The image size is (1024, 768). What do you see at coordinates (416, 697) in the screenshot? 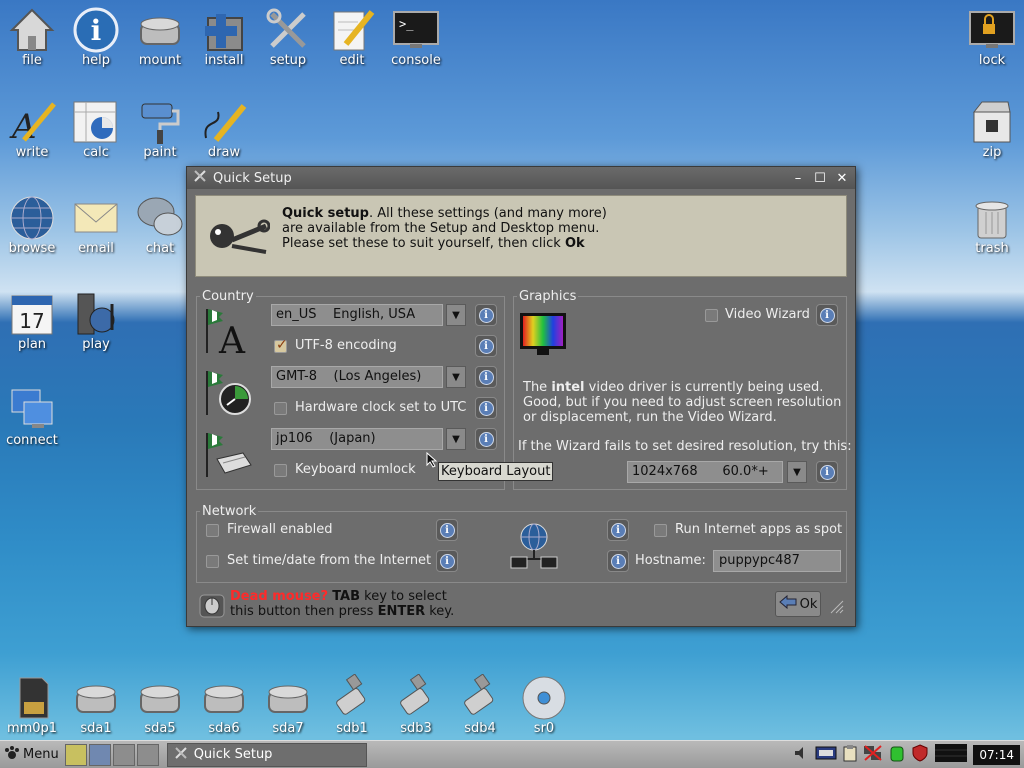
I see `usb-icon` at bounding box center [416, 697].